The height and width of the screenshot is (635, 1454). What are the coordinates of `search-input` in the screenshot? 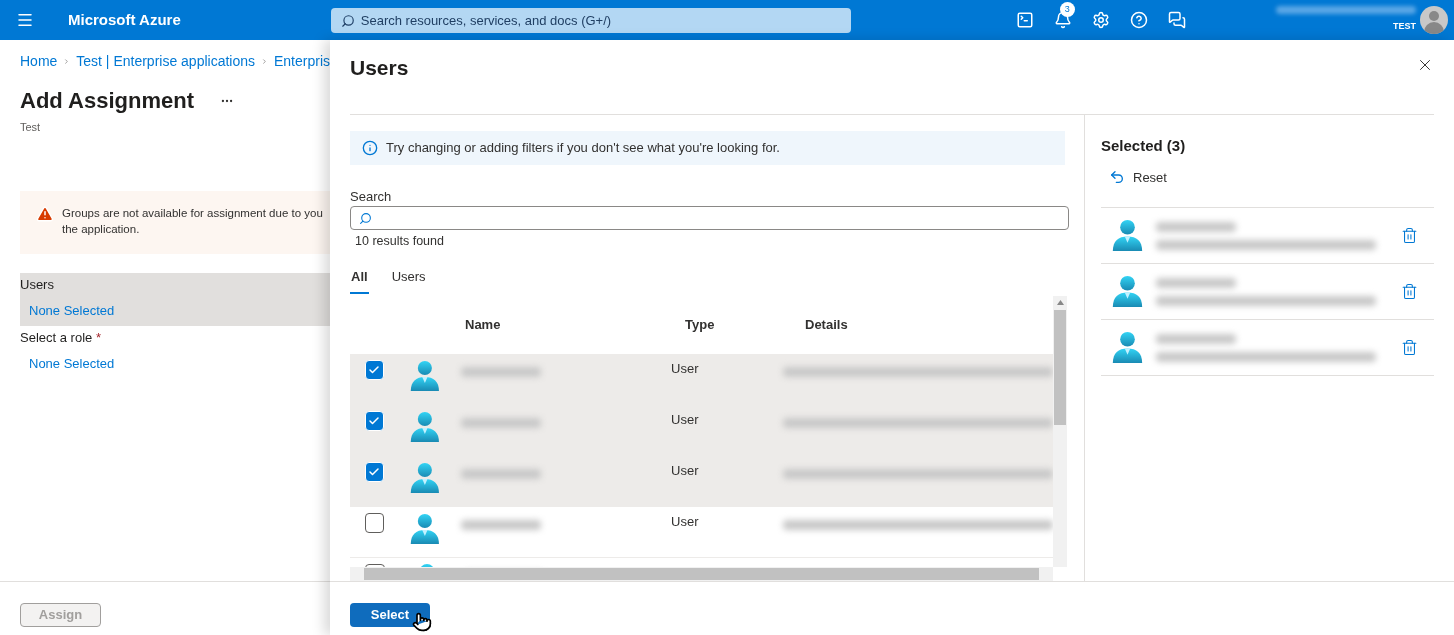 It's located at (709, 218).